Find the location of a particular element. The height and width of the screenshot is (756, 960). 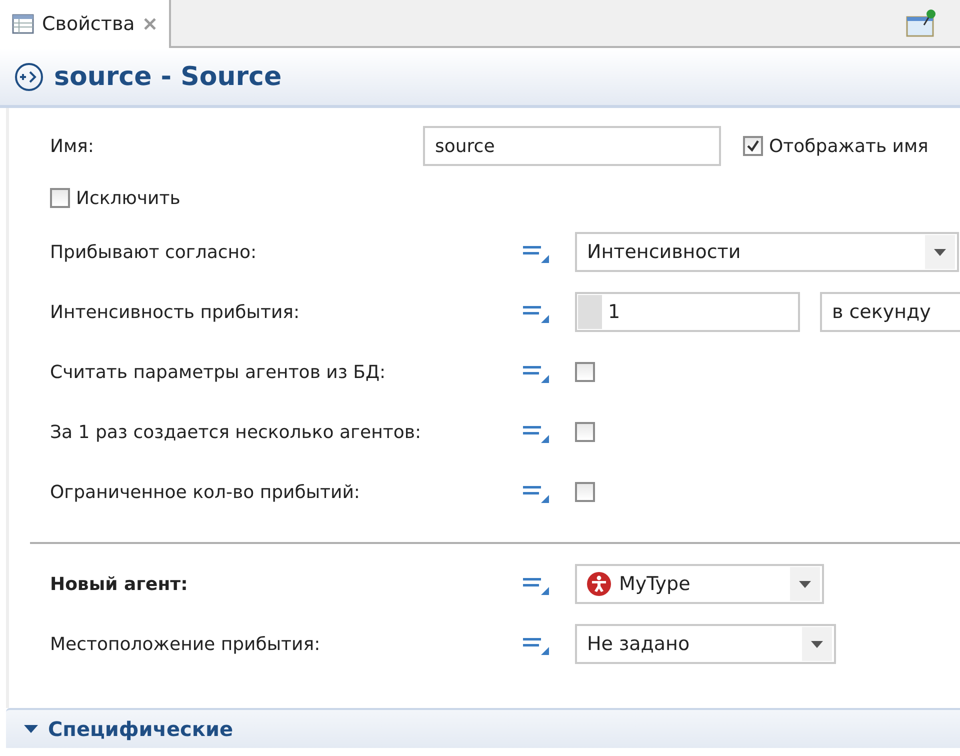

panel-title: source - Source is located at coordinates (168, 77).